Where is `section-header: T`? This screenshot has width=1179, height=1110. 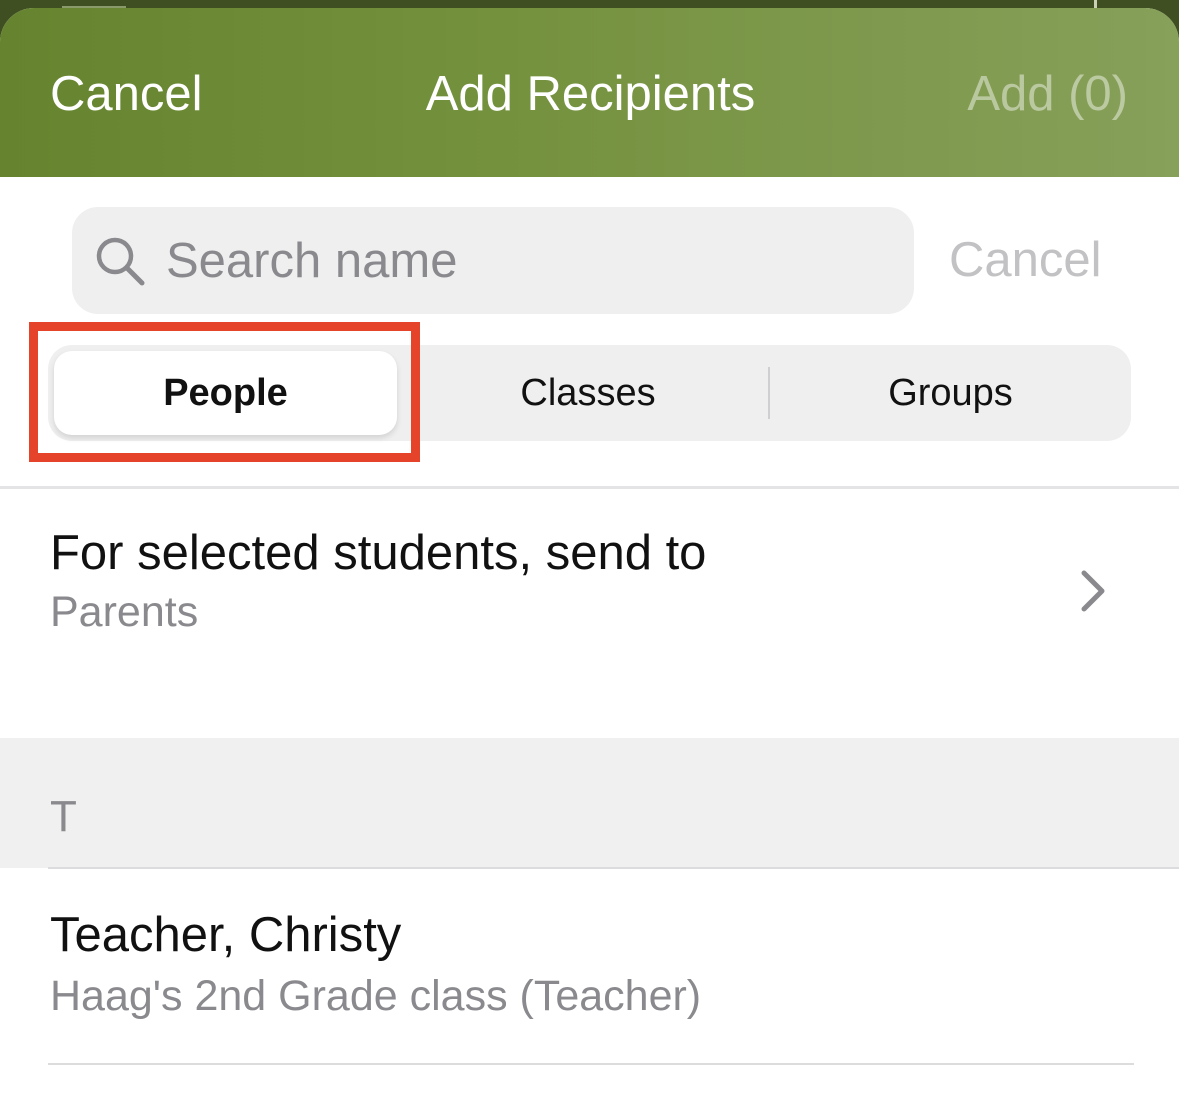 section-header: T is located at coordinates (589, 803).